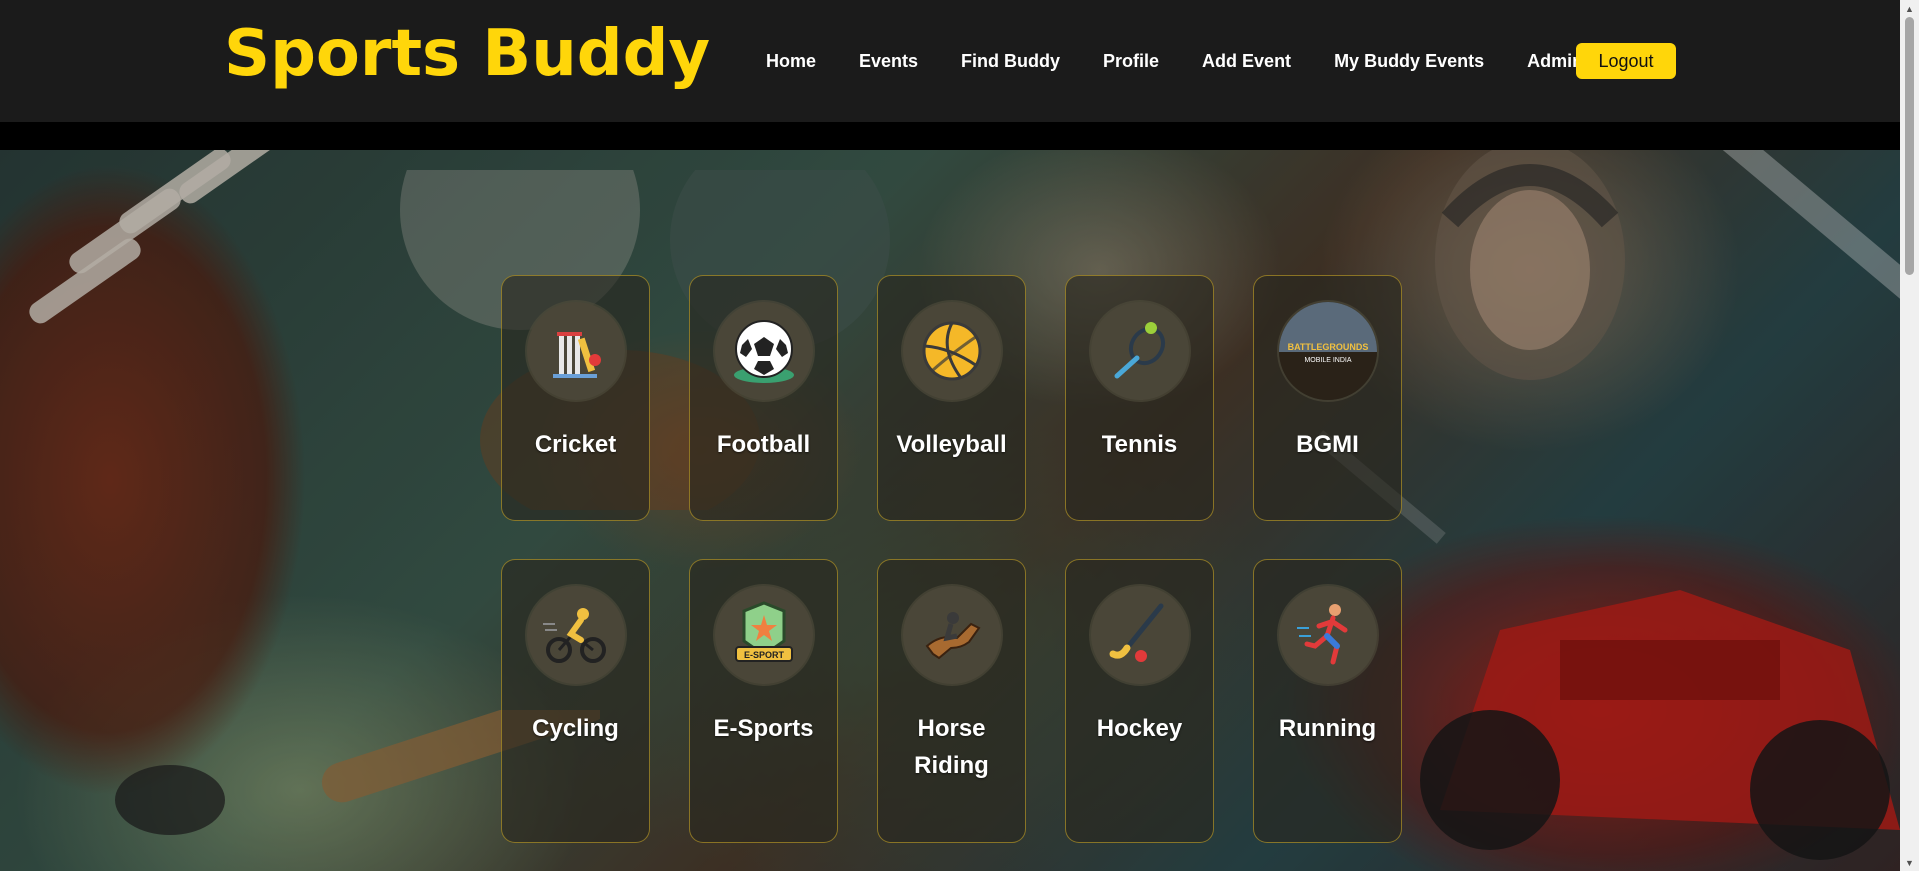  I want to click on volleyball-icon, so click(951, 351).